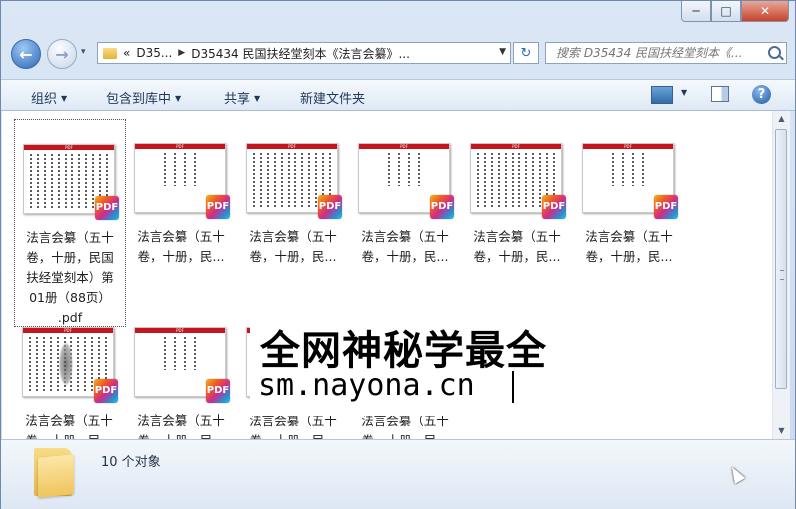 The width and height of the screenshot is (796, 509). I want to click on search-box, so click(666, 53).